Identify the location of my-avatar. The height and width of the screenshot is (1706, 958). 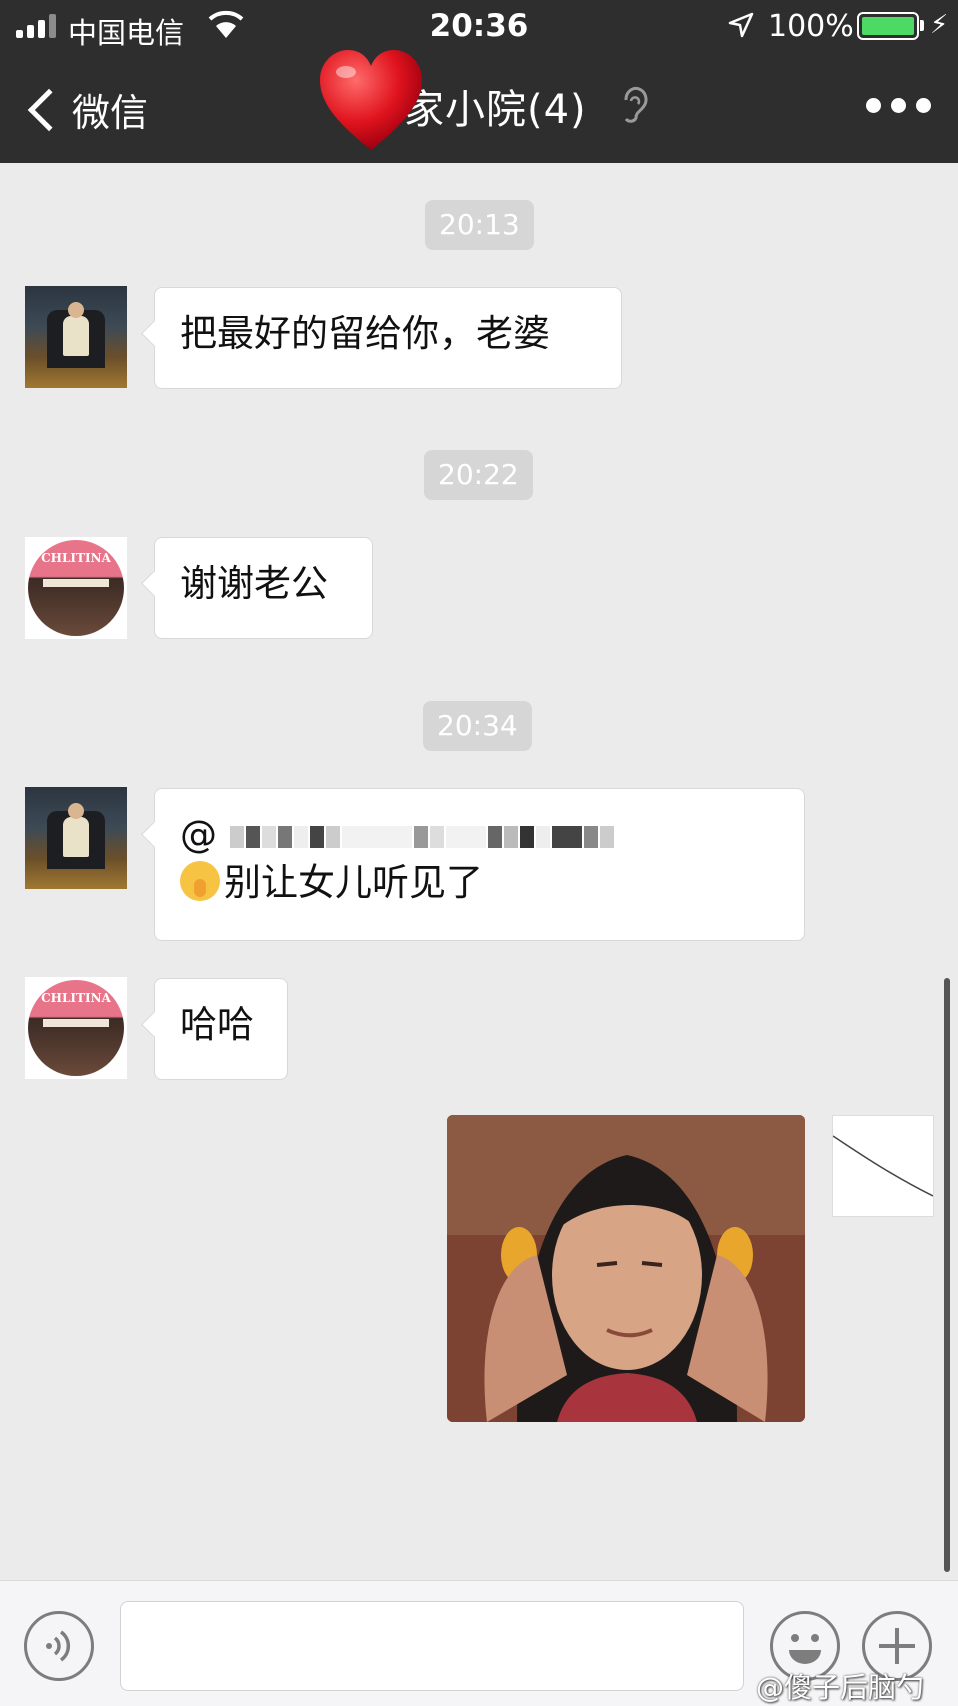
(883, 1166).